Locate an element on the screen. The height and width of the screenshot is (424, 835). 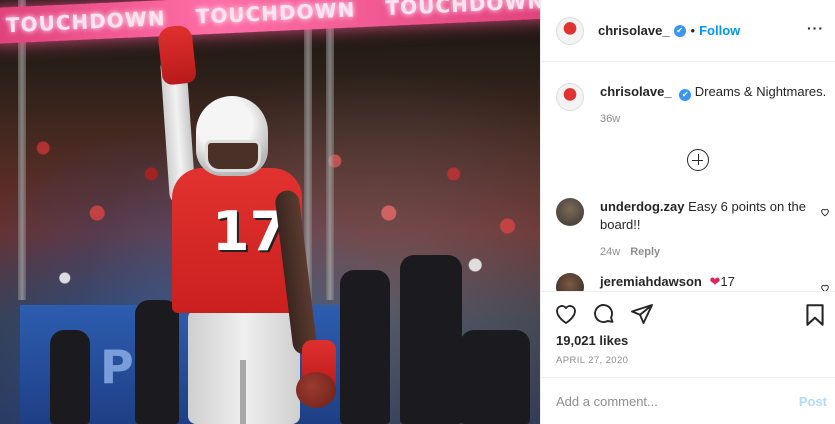
add-comment-input is located at coordinates (666, 401).